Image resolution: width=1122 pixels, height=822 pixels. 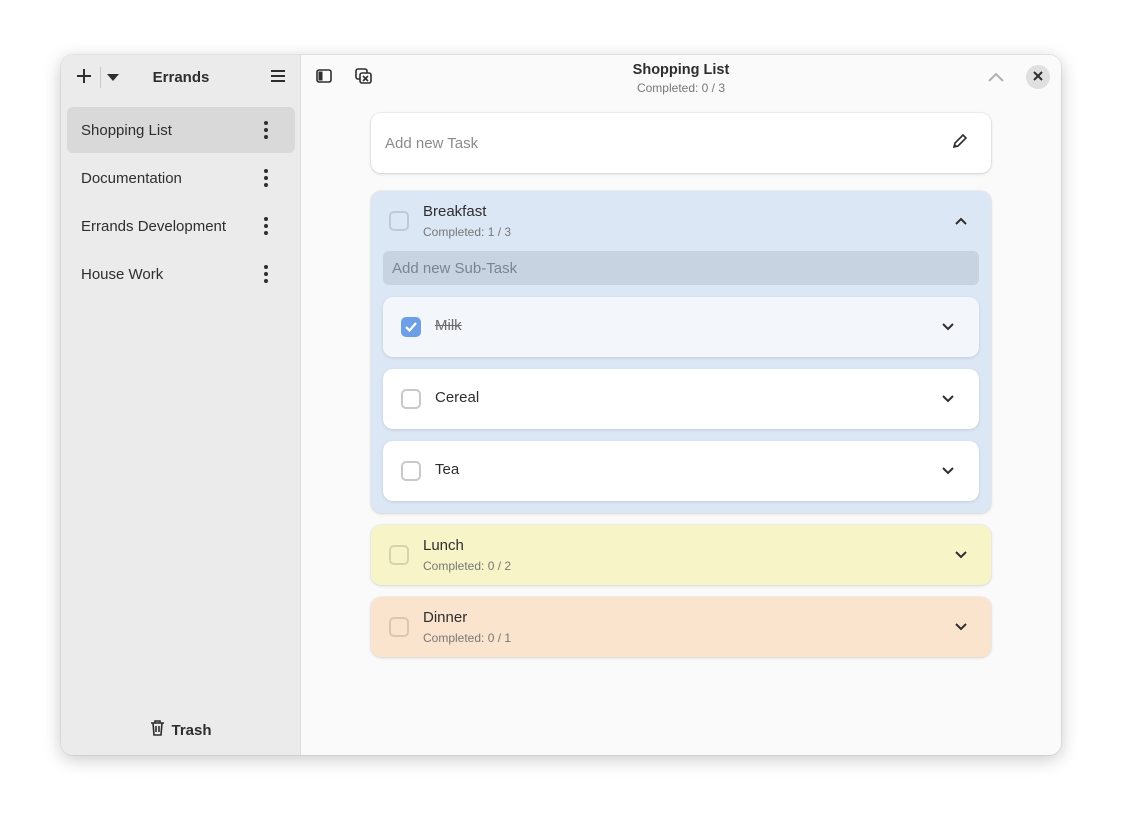 I want to click on sidebar-item-label: House Work, so click(x=122, y=274).